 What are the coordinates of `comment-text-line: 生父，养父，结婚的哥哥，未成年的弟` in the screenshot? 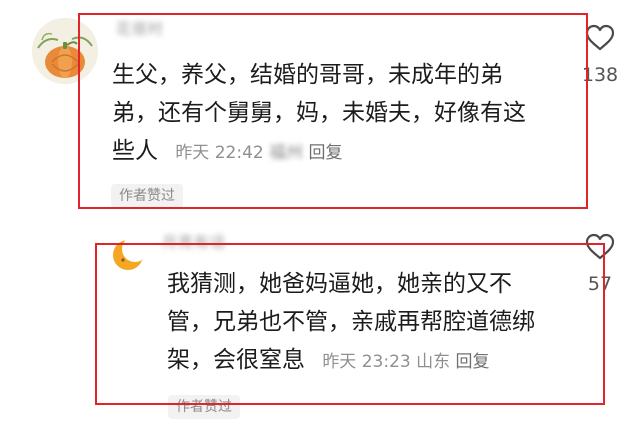 It's located at (307, 75).